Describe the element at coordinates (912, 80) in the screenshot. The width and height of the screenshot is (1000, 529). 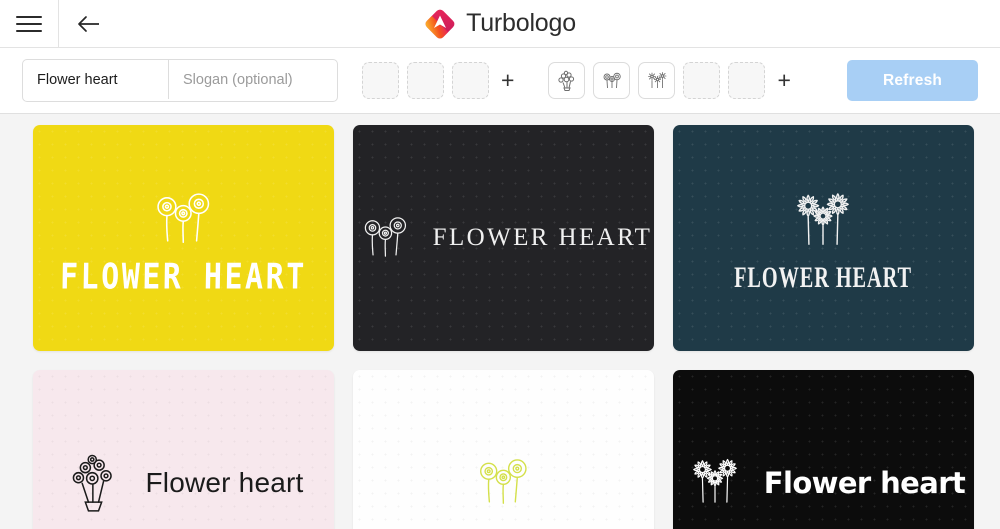
I see `refresh-button: Refresh` at that location.